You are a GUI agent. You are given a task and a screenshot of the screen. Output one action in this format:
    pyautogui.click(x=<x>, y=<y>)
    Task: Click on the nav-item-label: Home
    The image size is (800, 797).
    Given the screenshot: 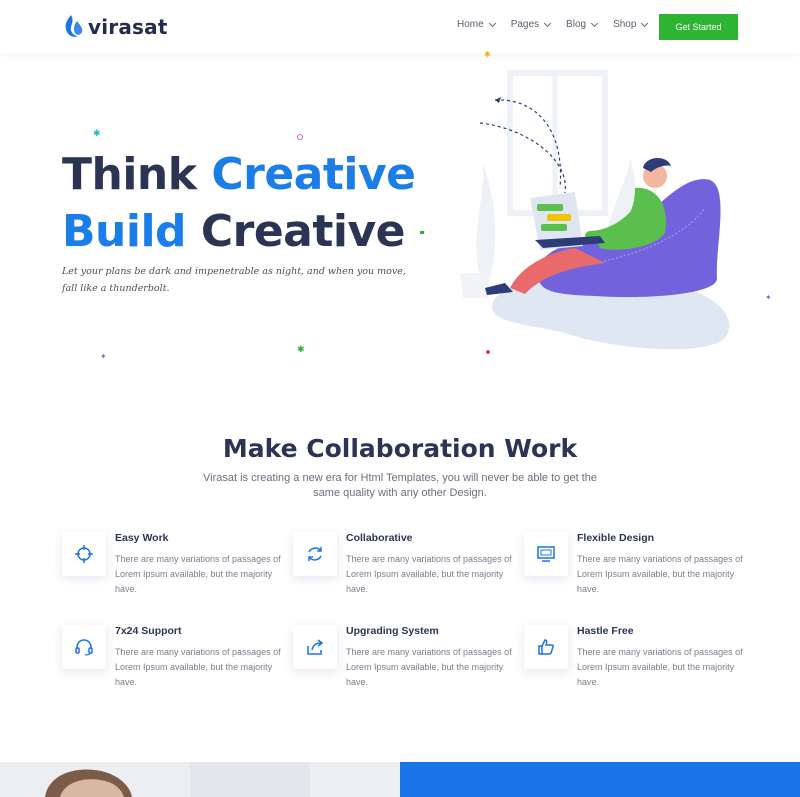 What is the action you would take?
    pyautogui.click(x=470, y=24)
    